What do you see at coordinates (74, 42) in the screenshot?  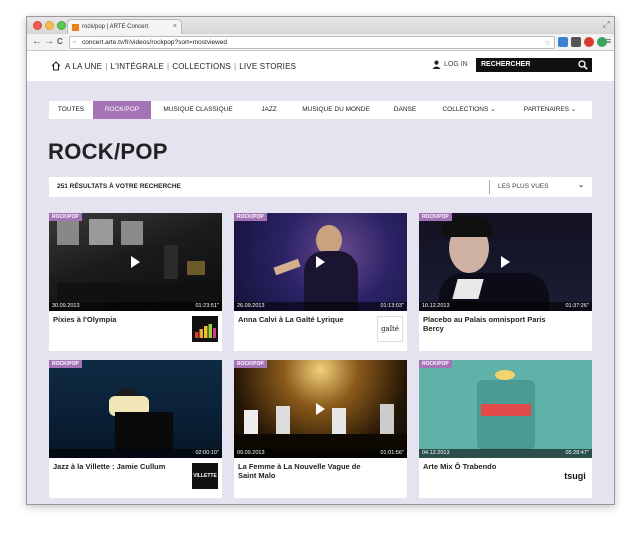 I see `page-icon: ▫` at bounding box center [74, 42].